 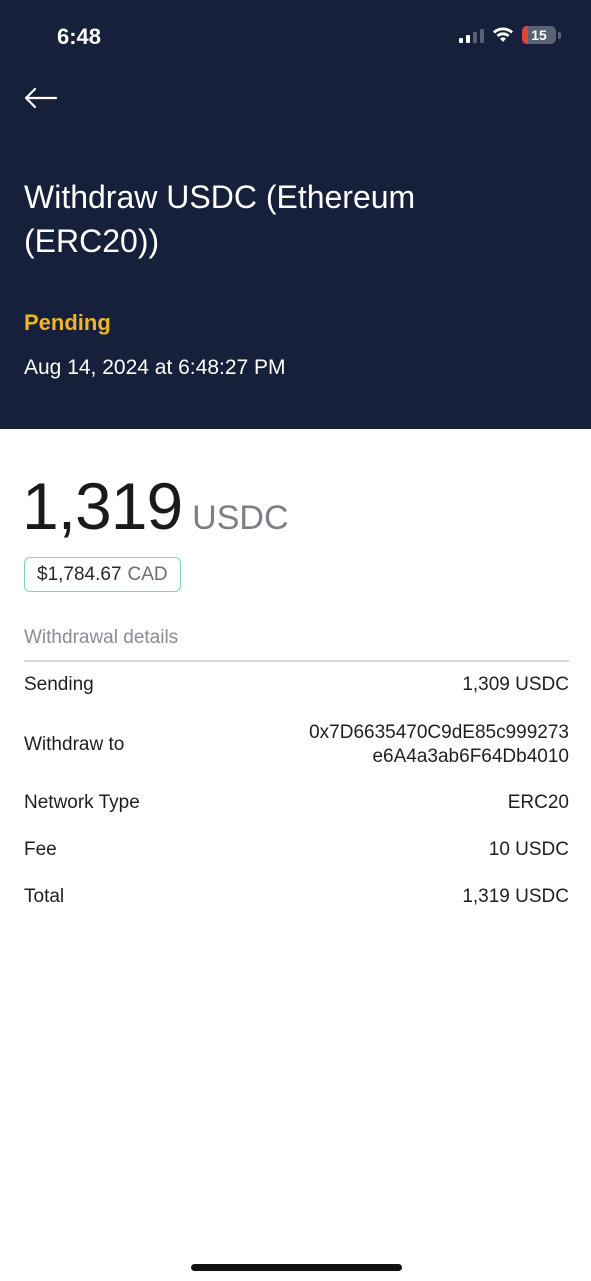 I want to click on home-indicator, so click(x=296, y=1267).